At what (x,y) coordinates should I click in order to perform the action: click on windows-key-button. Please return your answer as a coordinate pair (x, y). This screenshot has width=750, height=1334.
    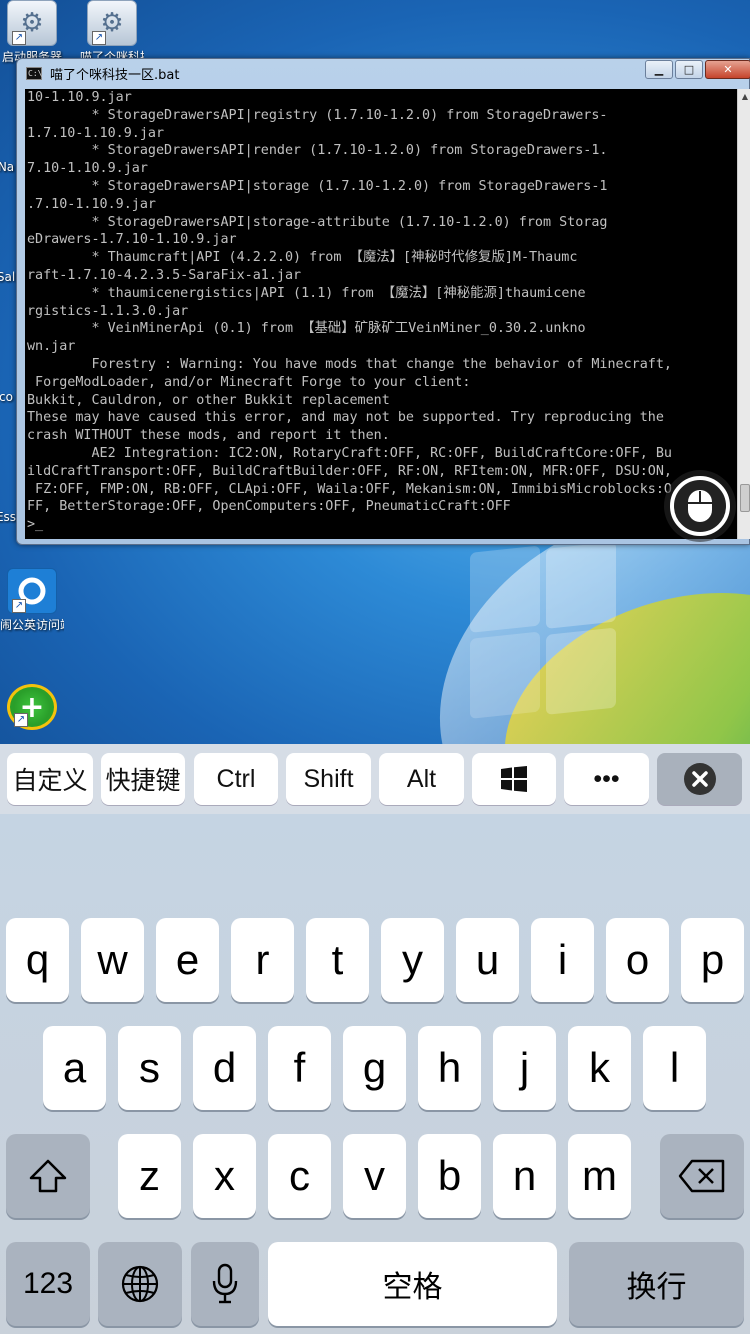
    Looking at the image, I should click on (514, 779).